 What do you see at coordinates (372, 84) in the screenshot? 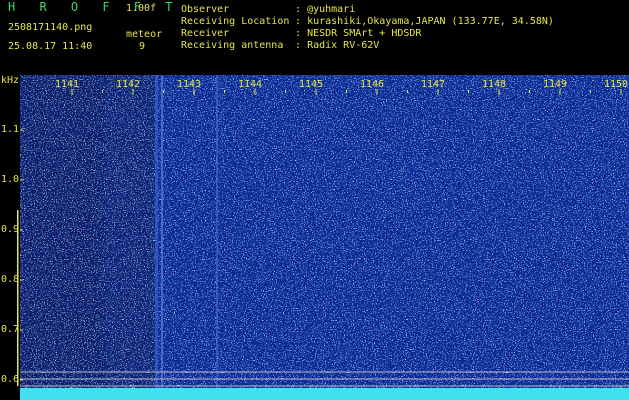
I see `x-tick-label: 1146` at bounding box center [372, 84].